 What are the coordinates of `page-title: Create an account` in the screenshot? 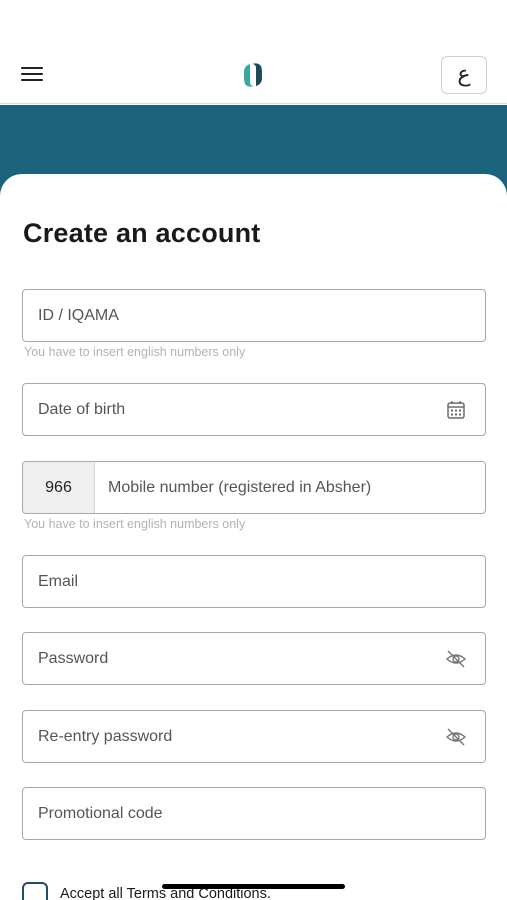 It's located at (142, 233).